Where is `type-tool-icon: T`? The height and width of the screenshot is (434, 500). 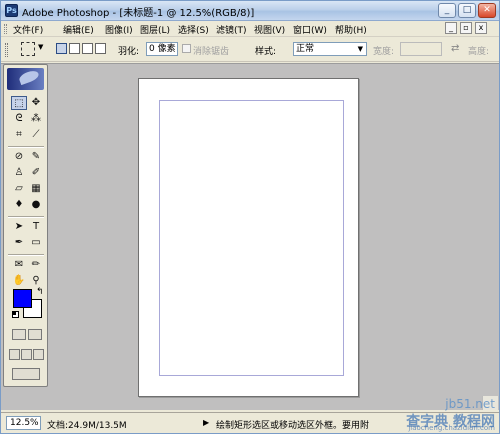 type-tool-icon: T is located at coordinates (36, 227).